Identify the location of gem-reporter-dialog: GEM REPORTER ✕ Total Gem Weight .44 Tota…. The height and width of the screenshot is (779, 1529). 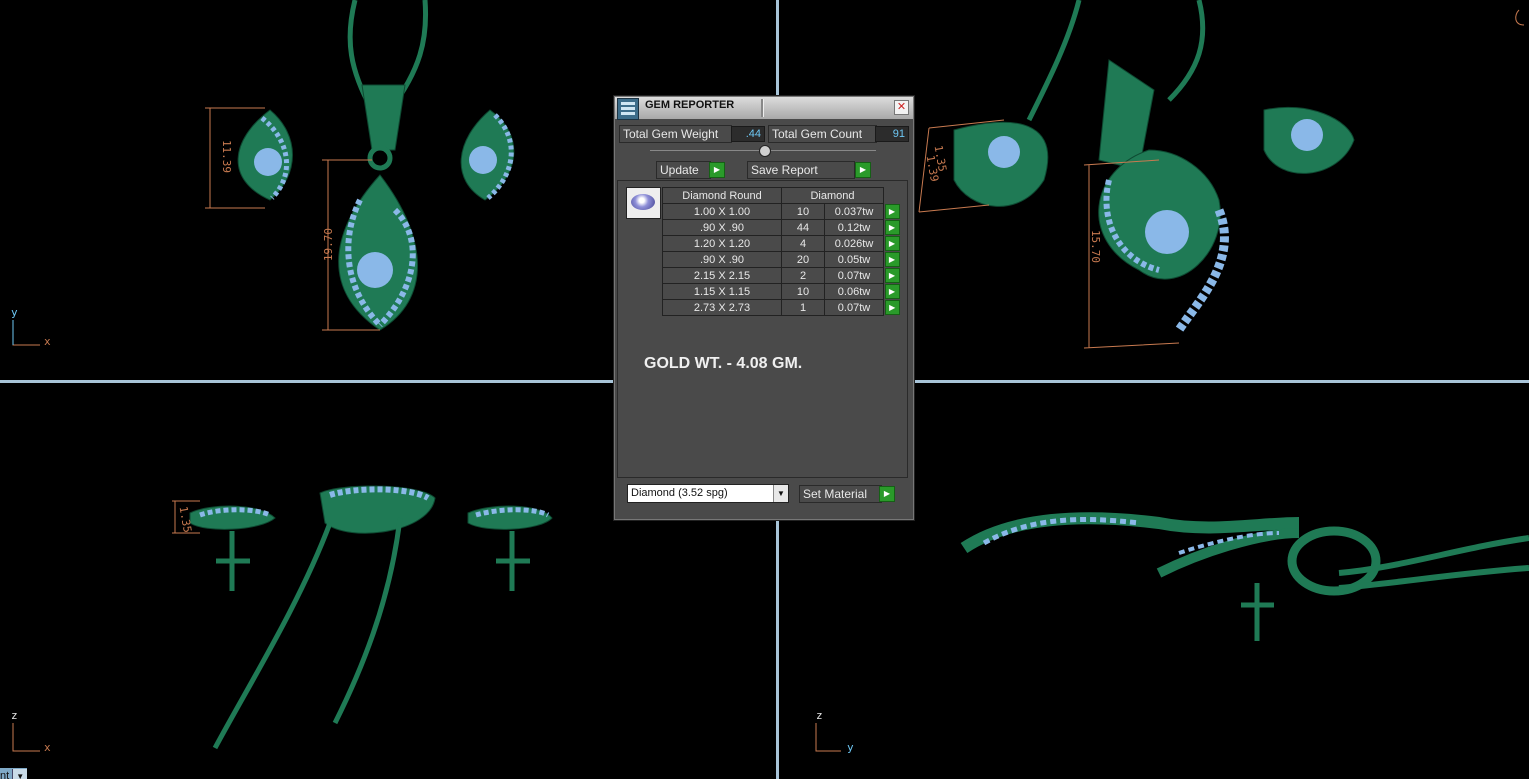
(764, 308).